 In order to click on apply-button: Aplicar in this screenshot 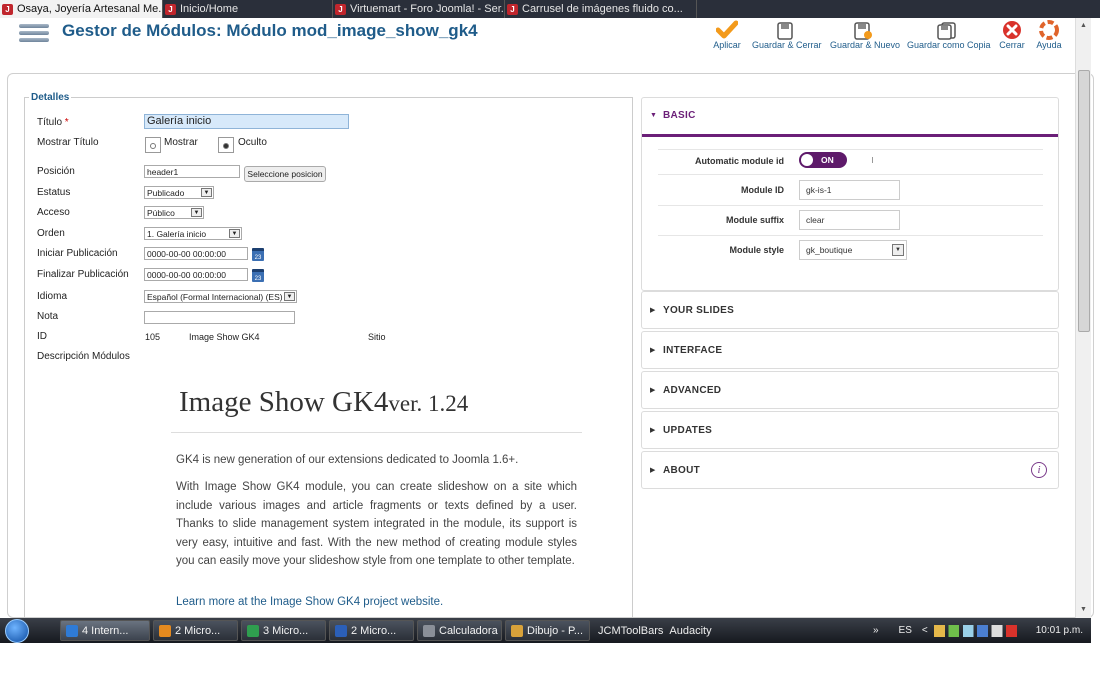, I will do `click(727, 34)`.